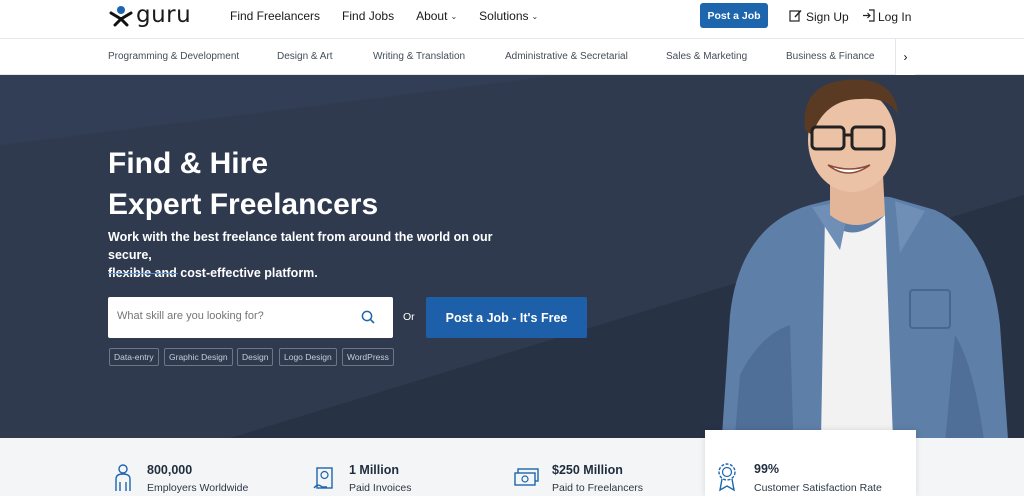  Describe the element at coordinates (368, 319) in the screenshot. I see `search-icon` at that location.